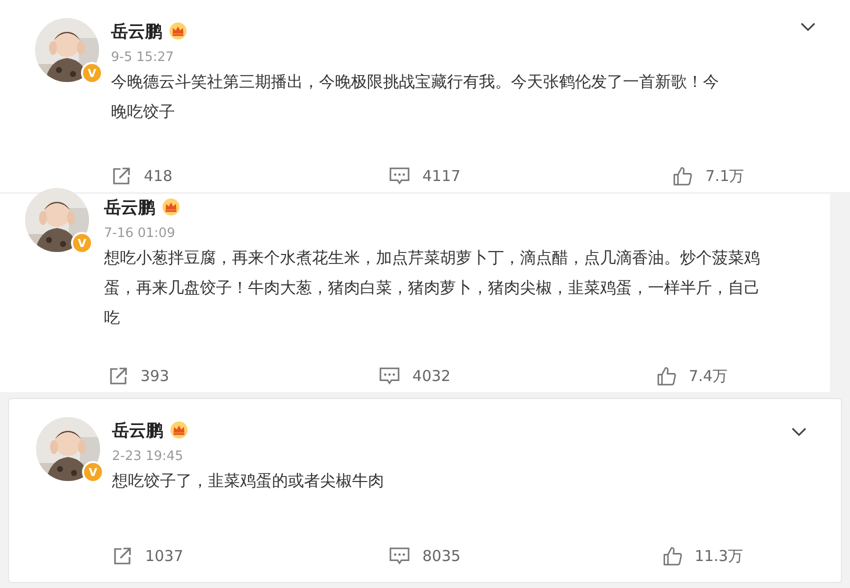 The image size is (850, 588). What do you see at coordinates (248, 481) in the screenshot?
I see `post-text: 想吃饺子了，韭菜鸡蛋的或者尖椒牛肉` at bounding box center [248, 481].